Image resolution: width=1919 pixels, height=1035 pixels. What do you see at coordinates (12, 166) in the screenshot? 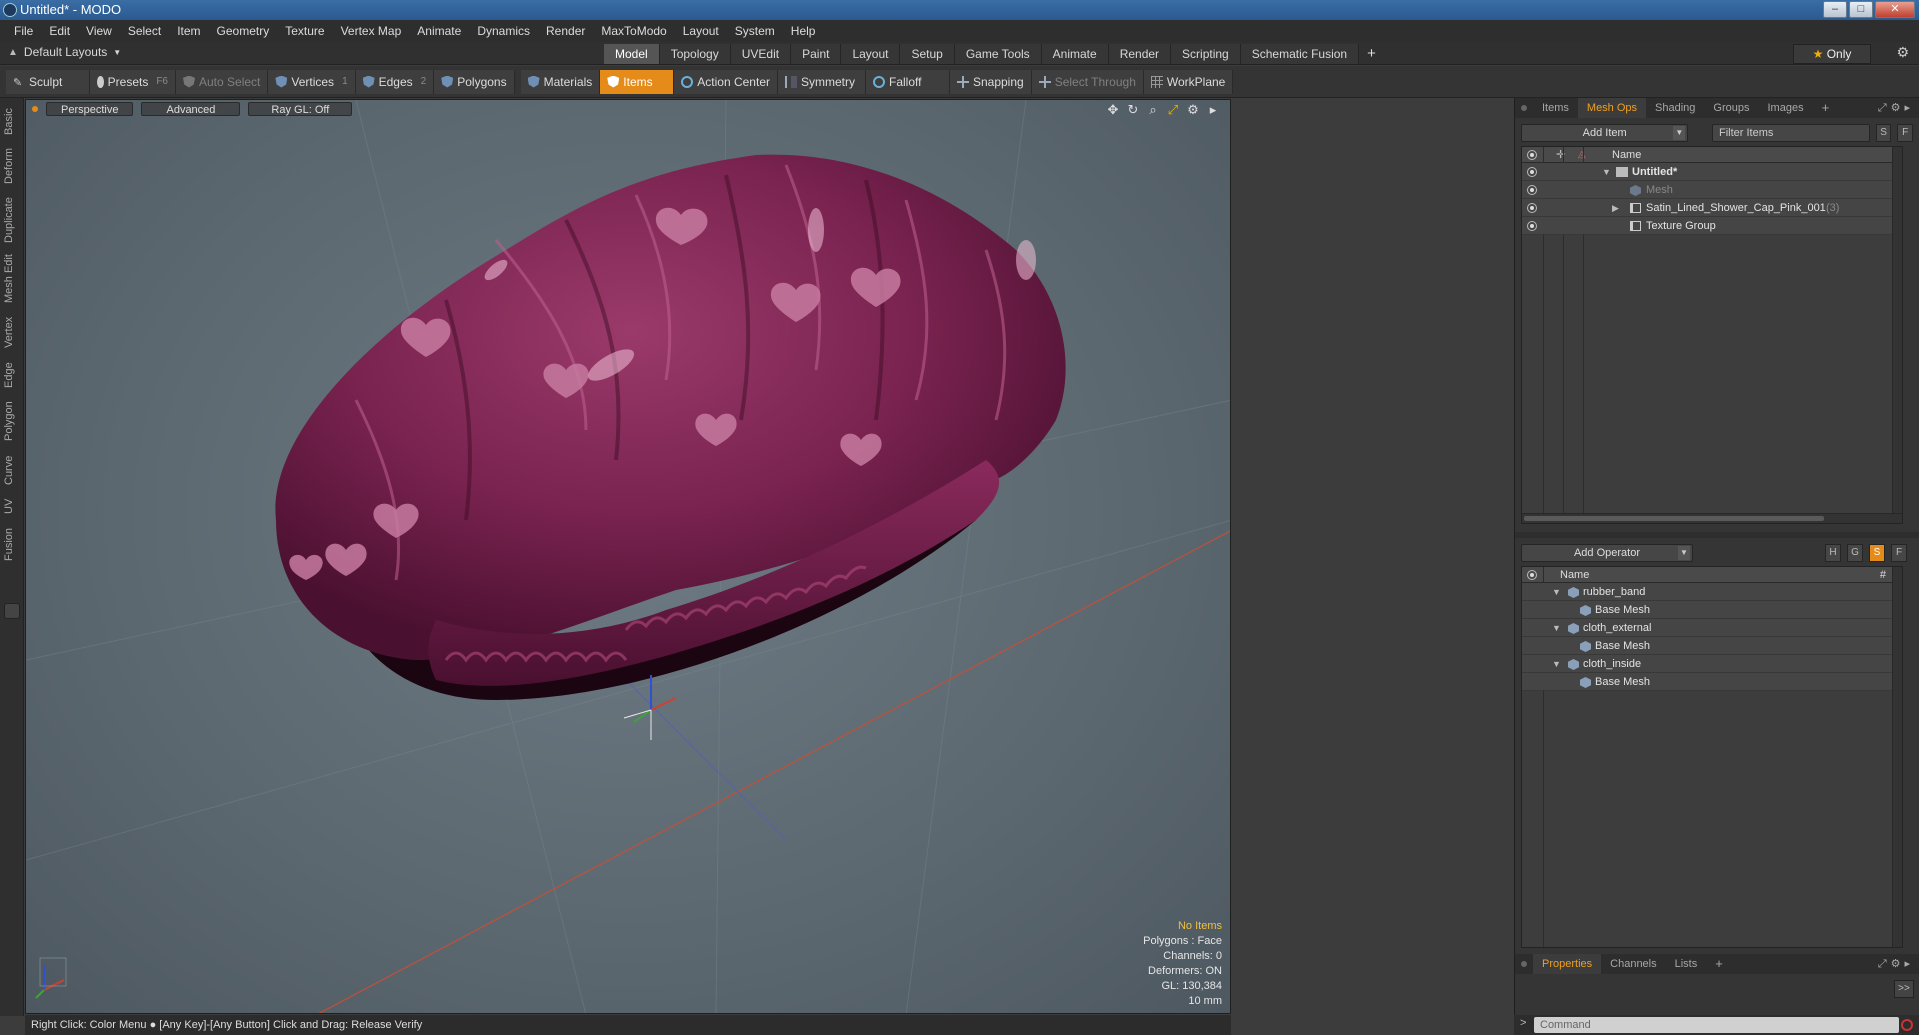
I see `sidetab-deform: Deform` at bounding box center [12, 166].